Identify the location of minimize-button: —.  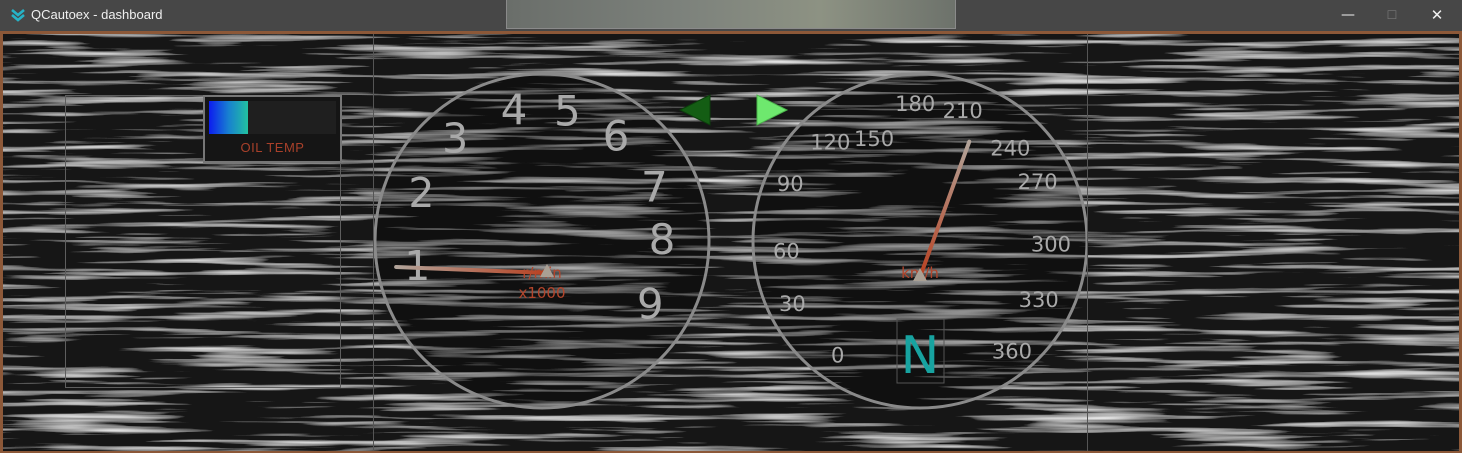
(1348, 15).